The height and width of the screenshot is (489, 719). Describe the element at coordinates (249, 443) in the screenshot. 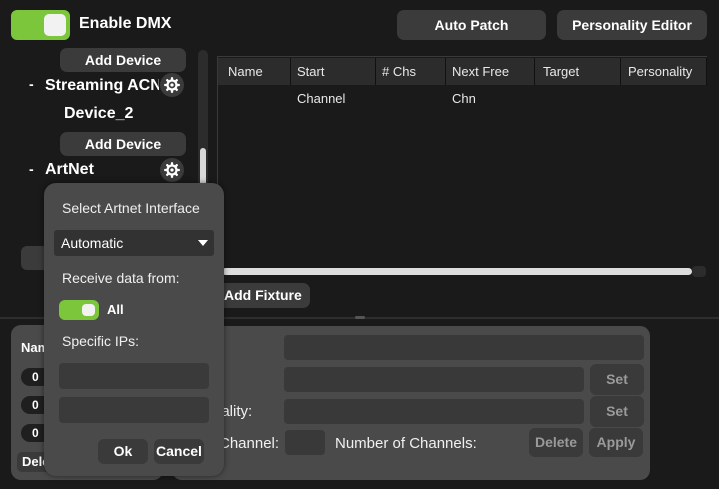

I see `start-channel-label: Channel:` at that location.